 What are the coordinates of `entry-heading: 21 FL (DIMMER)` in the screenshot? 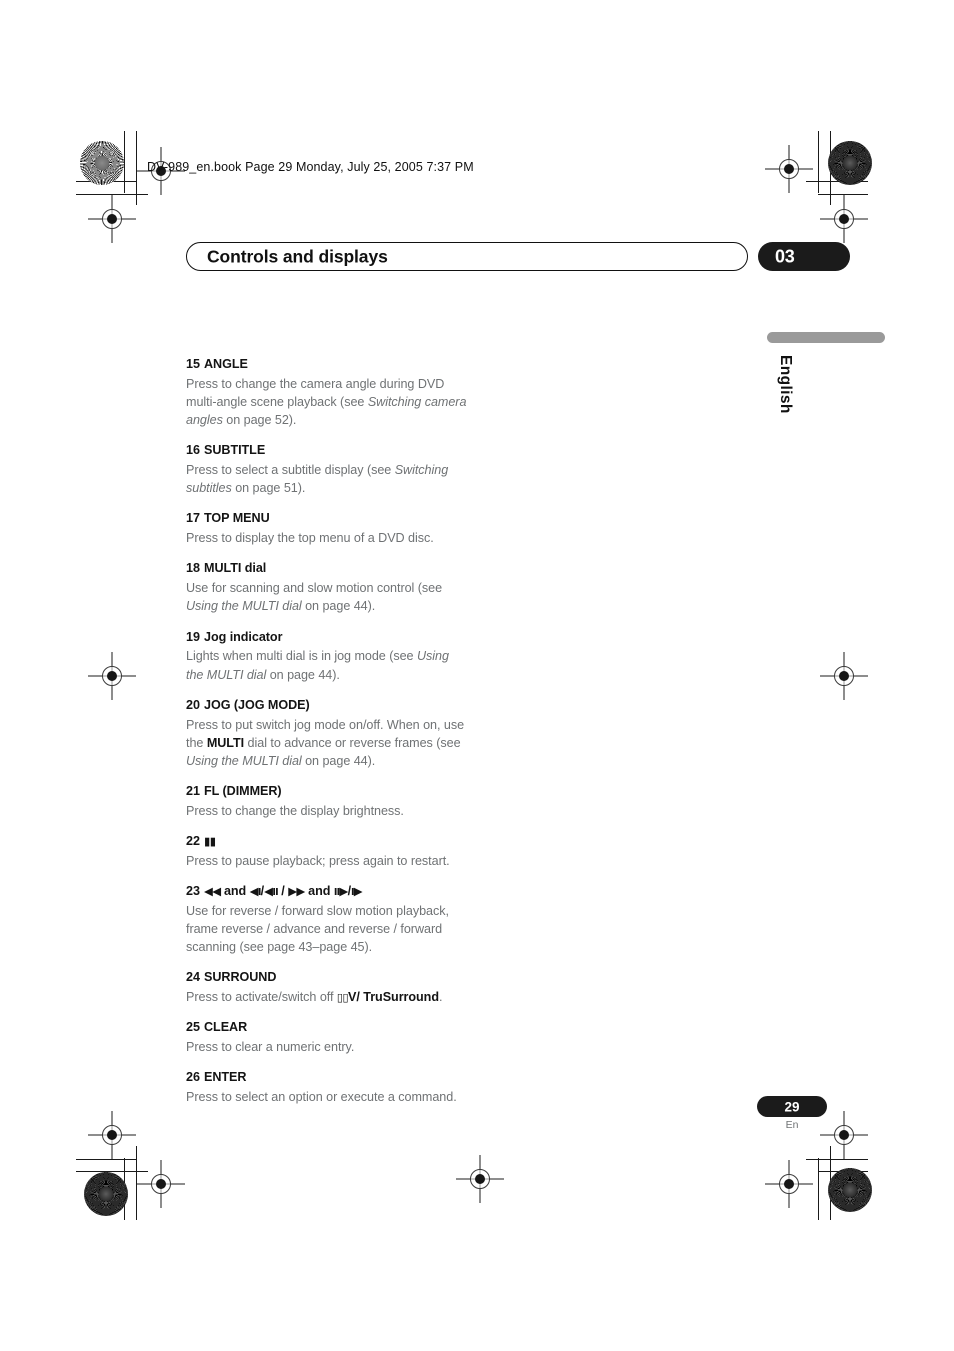 It's located at (327, 792).